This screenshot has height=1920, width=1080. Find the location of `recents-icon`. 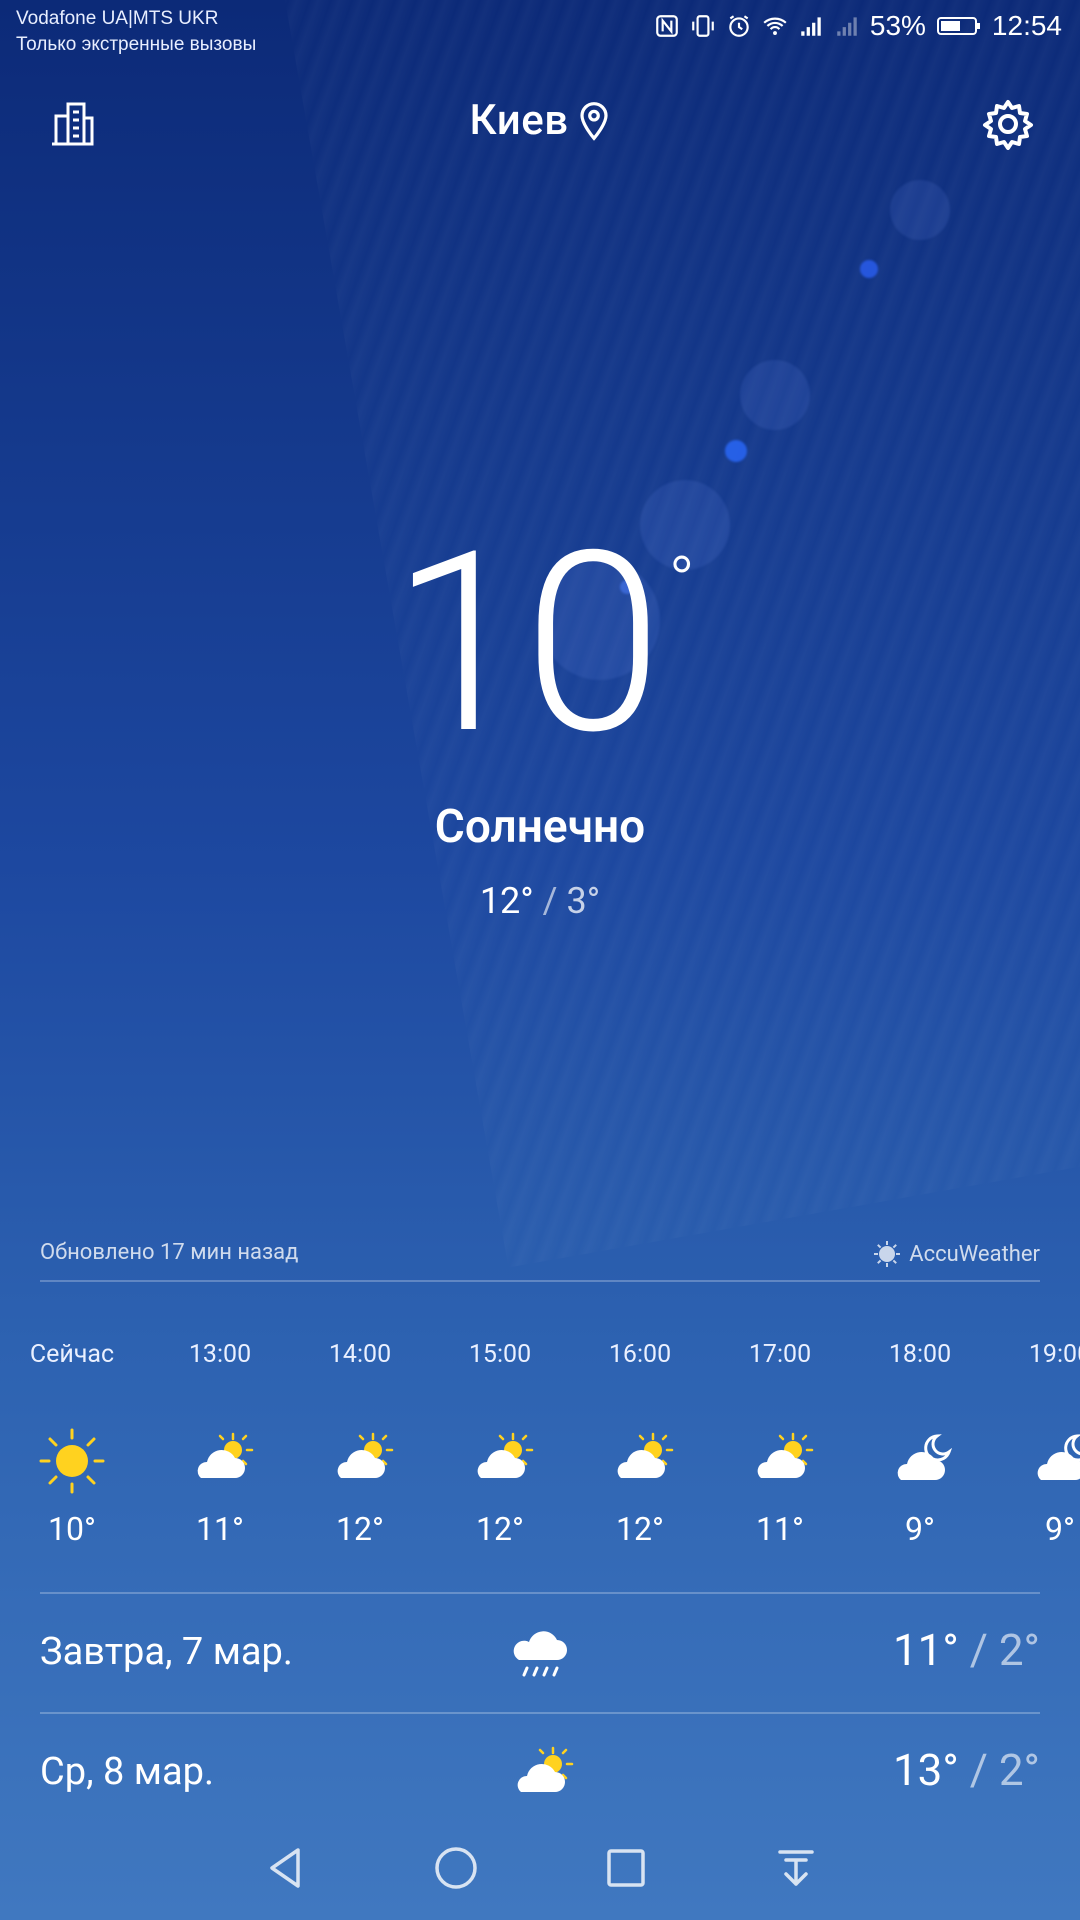

recents-icon is located at coordinates (626, 1868).